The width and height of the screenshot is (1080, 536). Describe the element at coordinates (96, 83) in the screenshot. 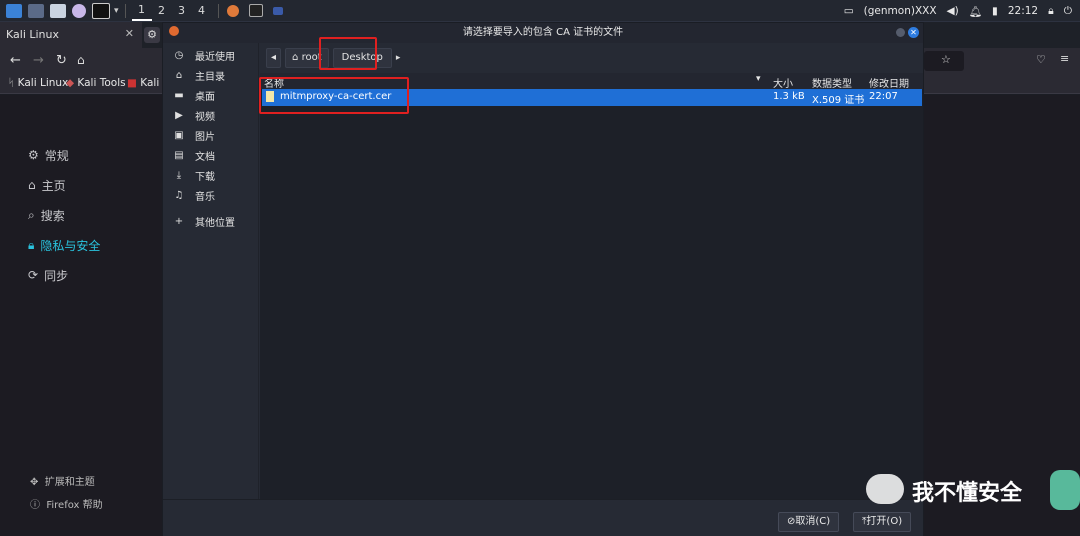

I see `bookmark-kali-tools: ◆ Kali Tools` at that location.